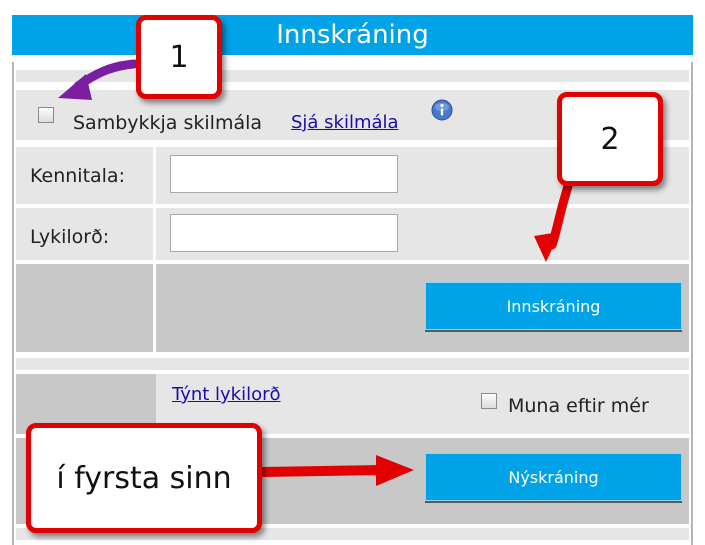  I want to click on callout-1: 1, so click(179, 57).